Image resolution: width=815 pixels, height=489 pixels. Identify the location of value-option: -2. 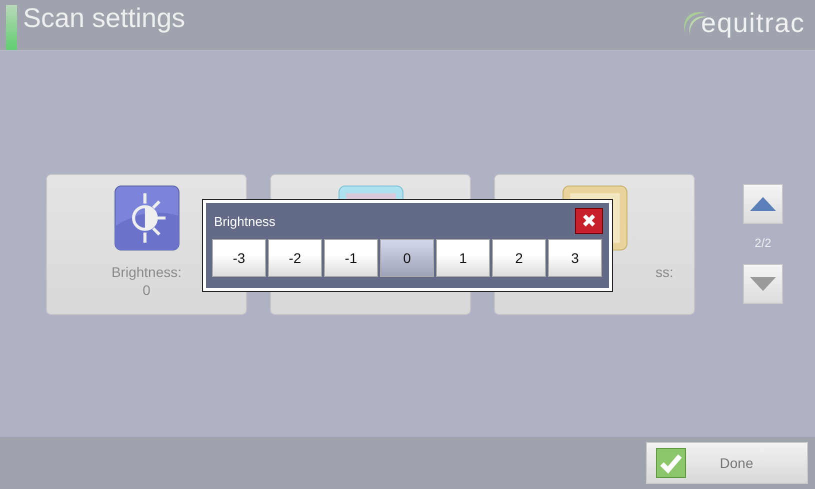
(295, 258).